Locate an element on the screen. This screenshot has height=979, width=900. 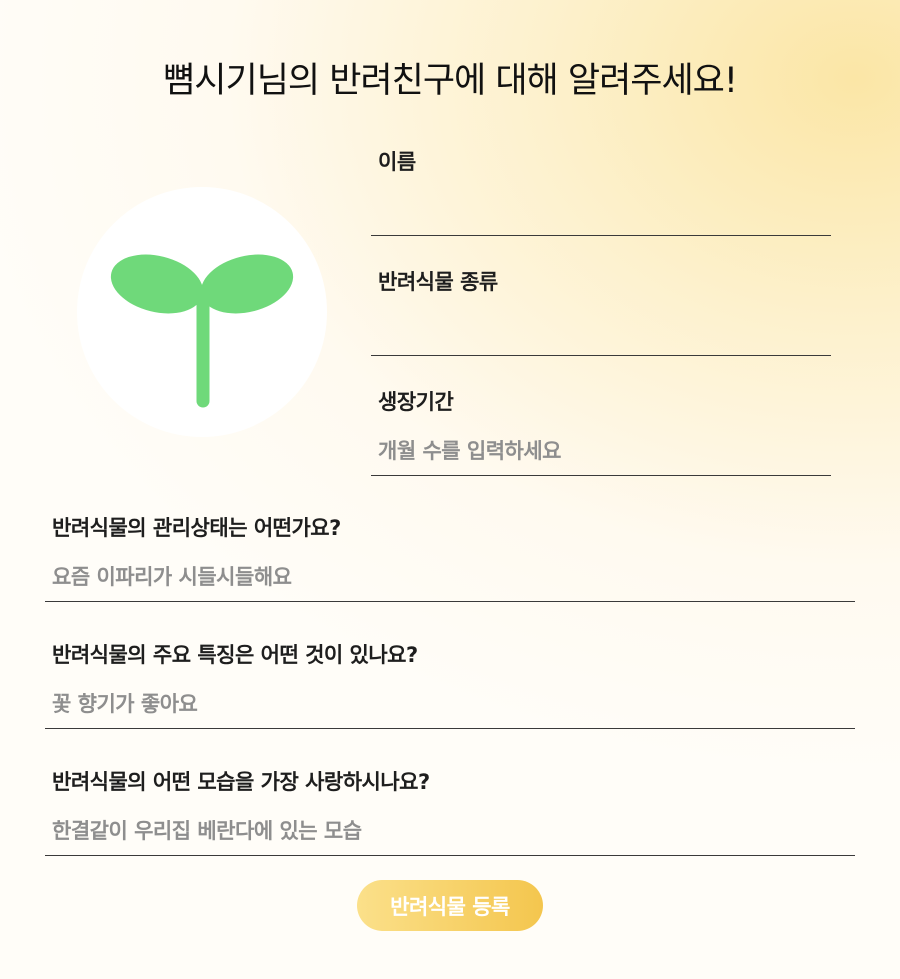
name-underline is located at coordinates (601, 235).